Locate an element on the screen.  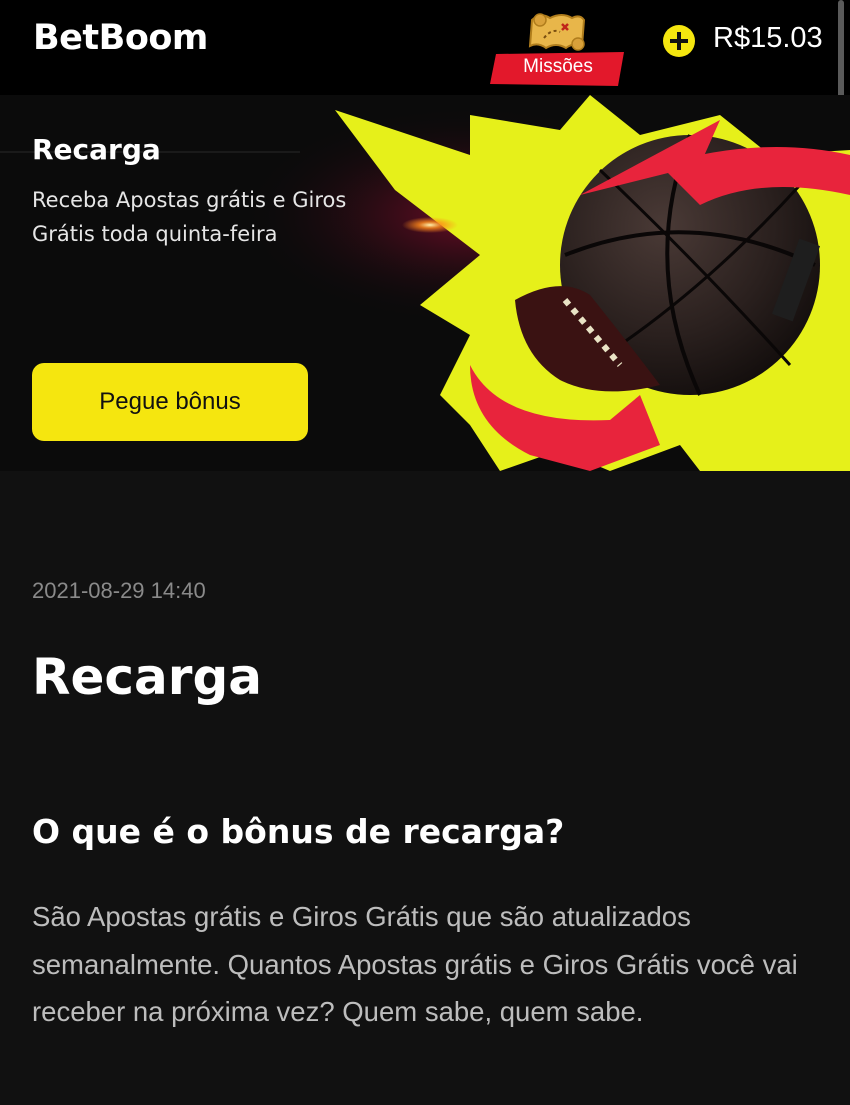
missions-button: Missões is located at coordinates (558, 48).